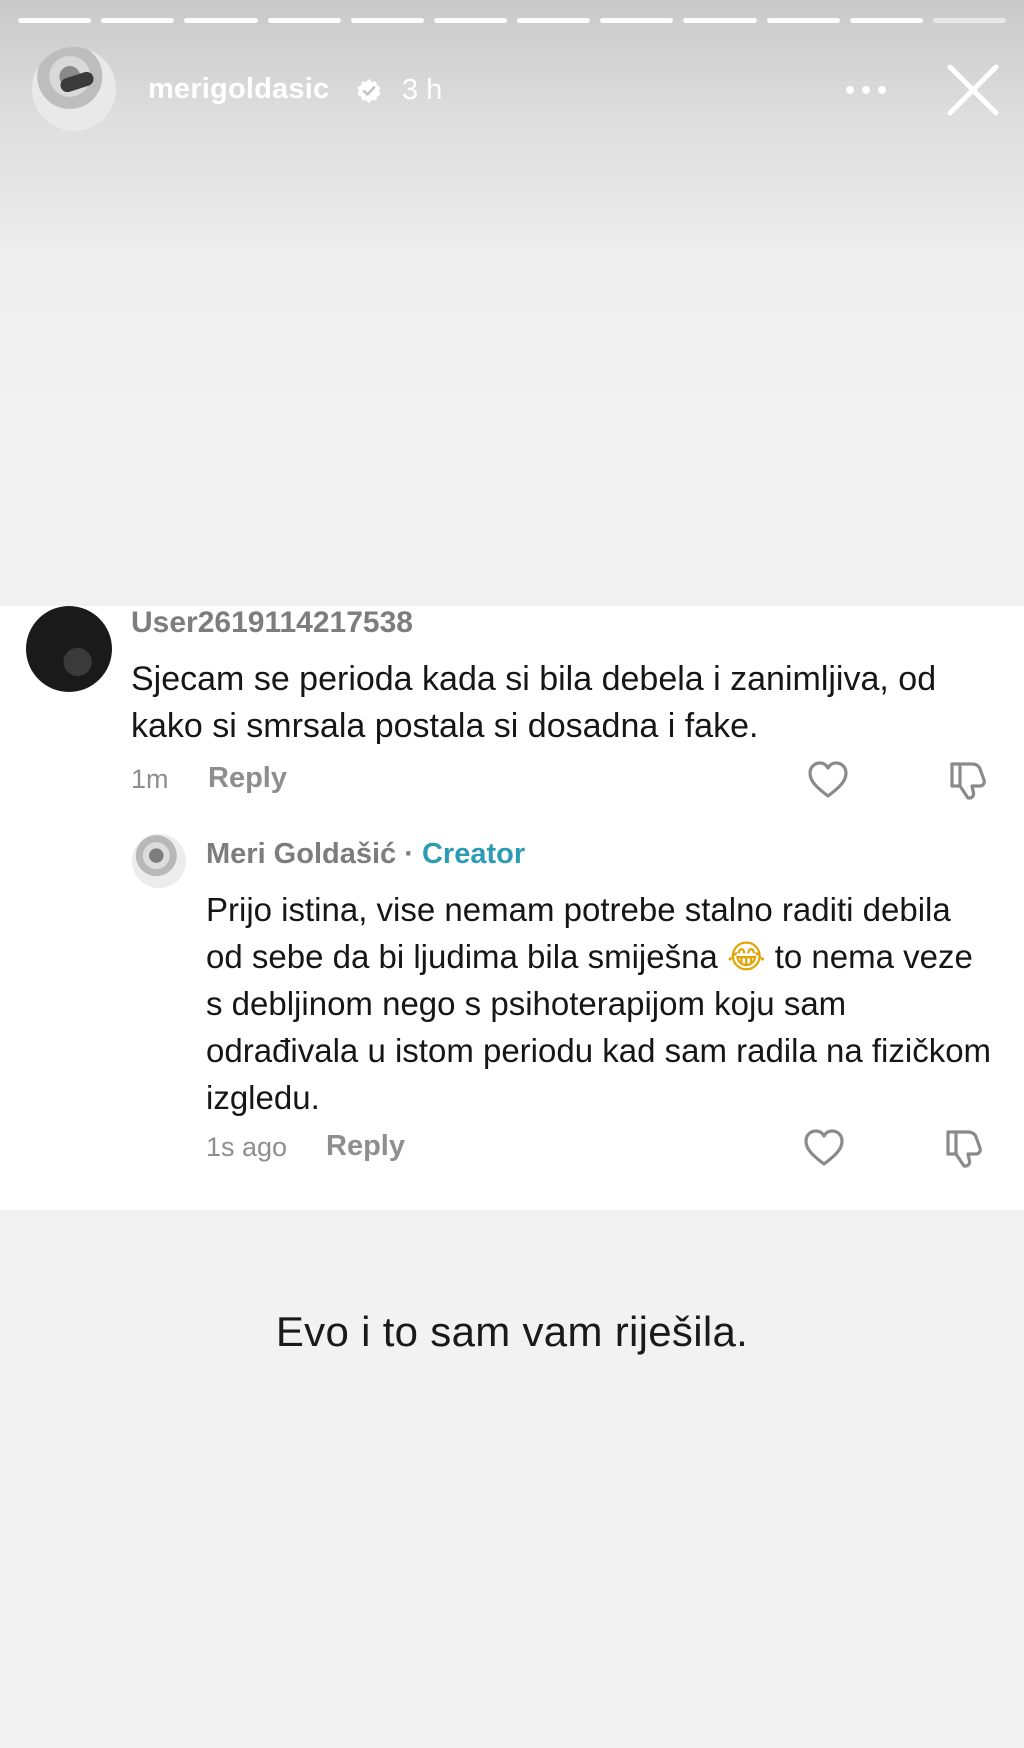 The height and width of the screenshot is (1748, 1024). What do you see at coordinates (247, 1147) in the screenshot?
I see `reply-time: 1s ago` at bounding box center [247, 1147].